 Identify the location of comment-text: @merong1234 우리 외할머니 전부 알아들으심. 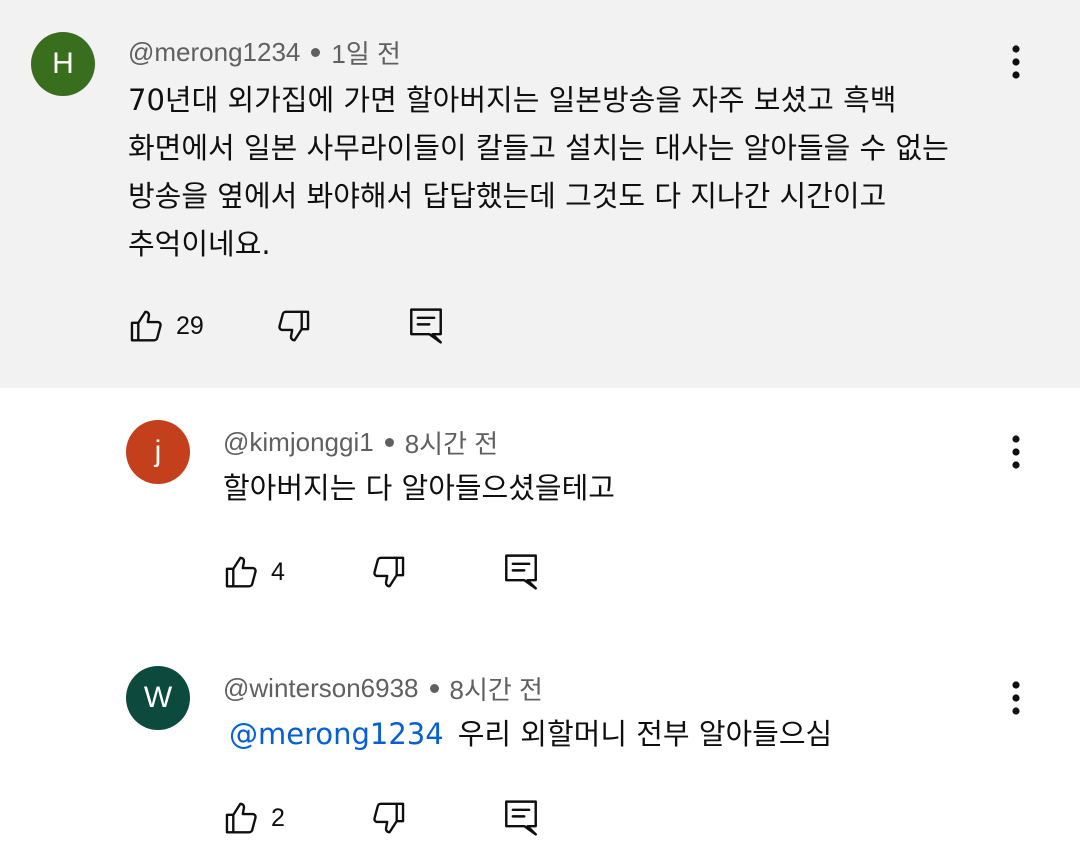
(530, 734).